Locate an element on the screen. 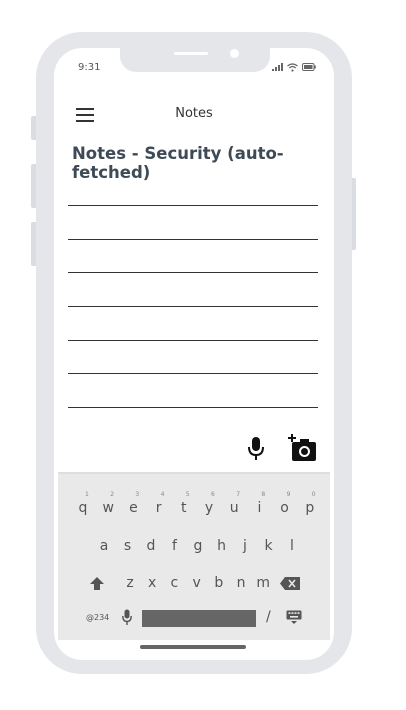 This screenshot has height=710, width=406. key-t: 5t is located at coordinates (184, 503).